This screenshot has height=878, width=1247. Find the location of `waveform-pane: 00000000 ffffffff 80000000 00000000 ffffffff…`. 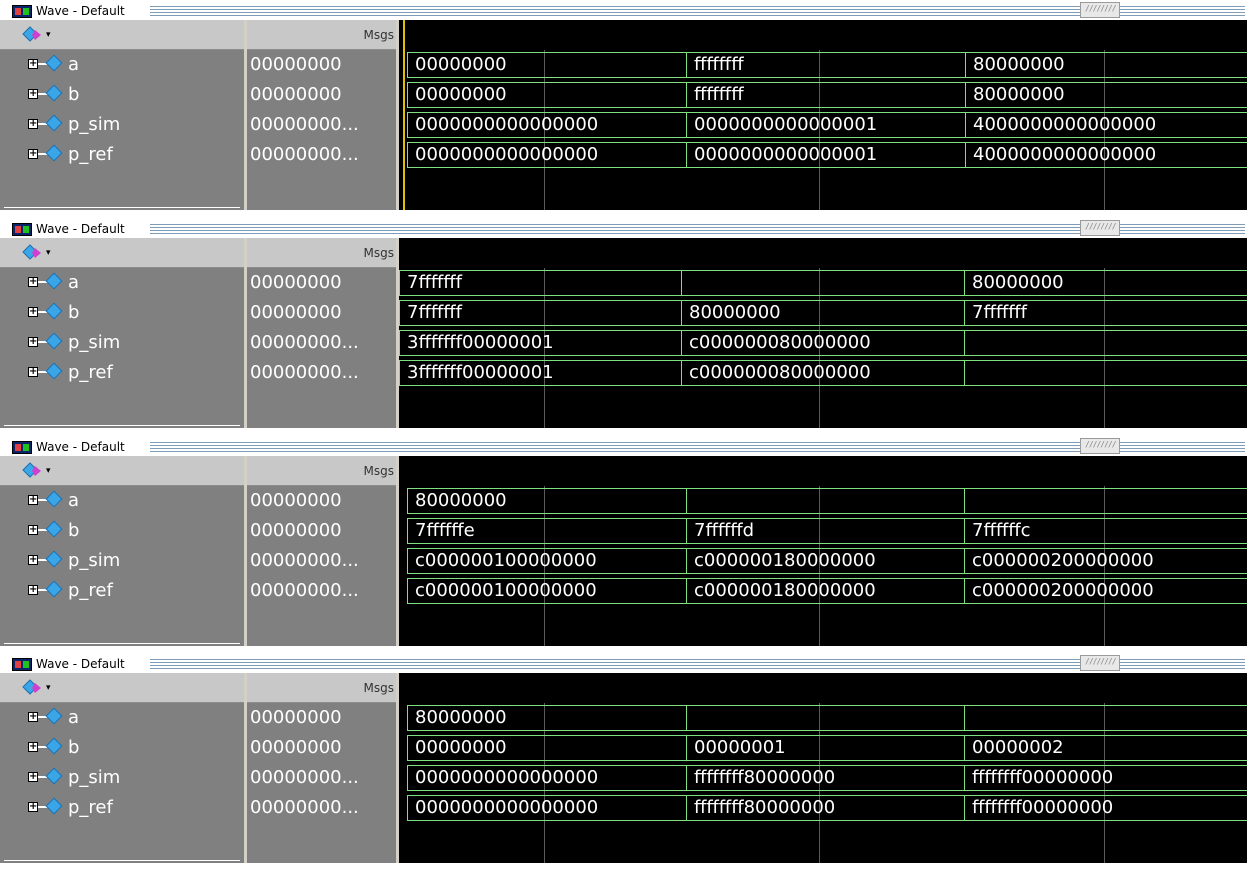

waveform-pane: 00000000 ffffffff 80000000 00000000 ffffffff… is located at coordinates (823, 115).